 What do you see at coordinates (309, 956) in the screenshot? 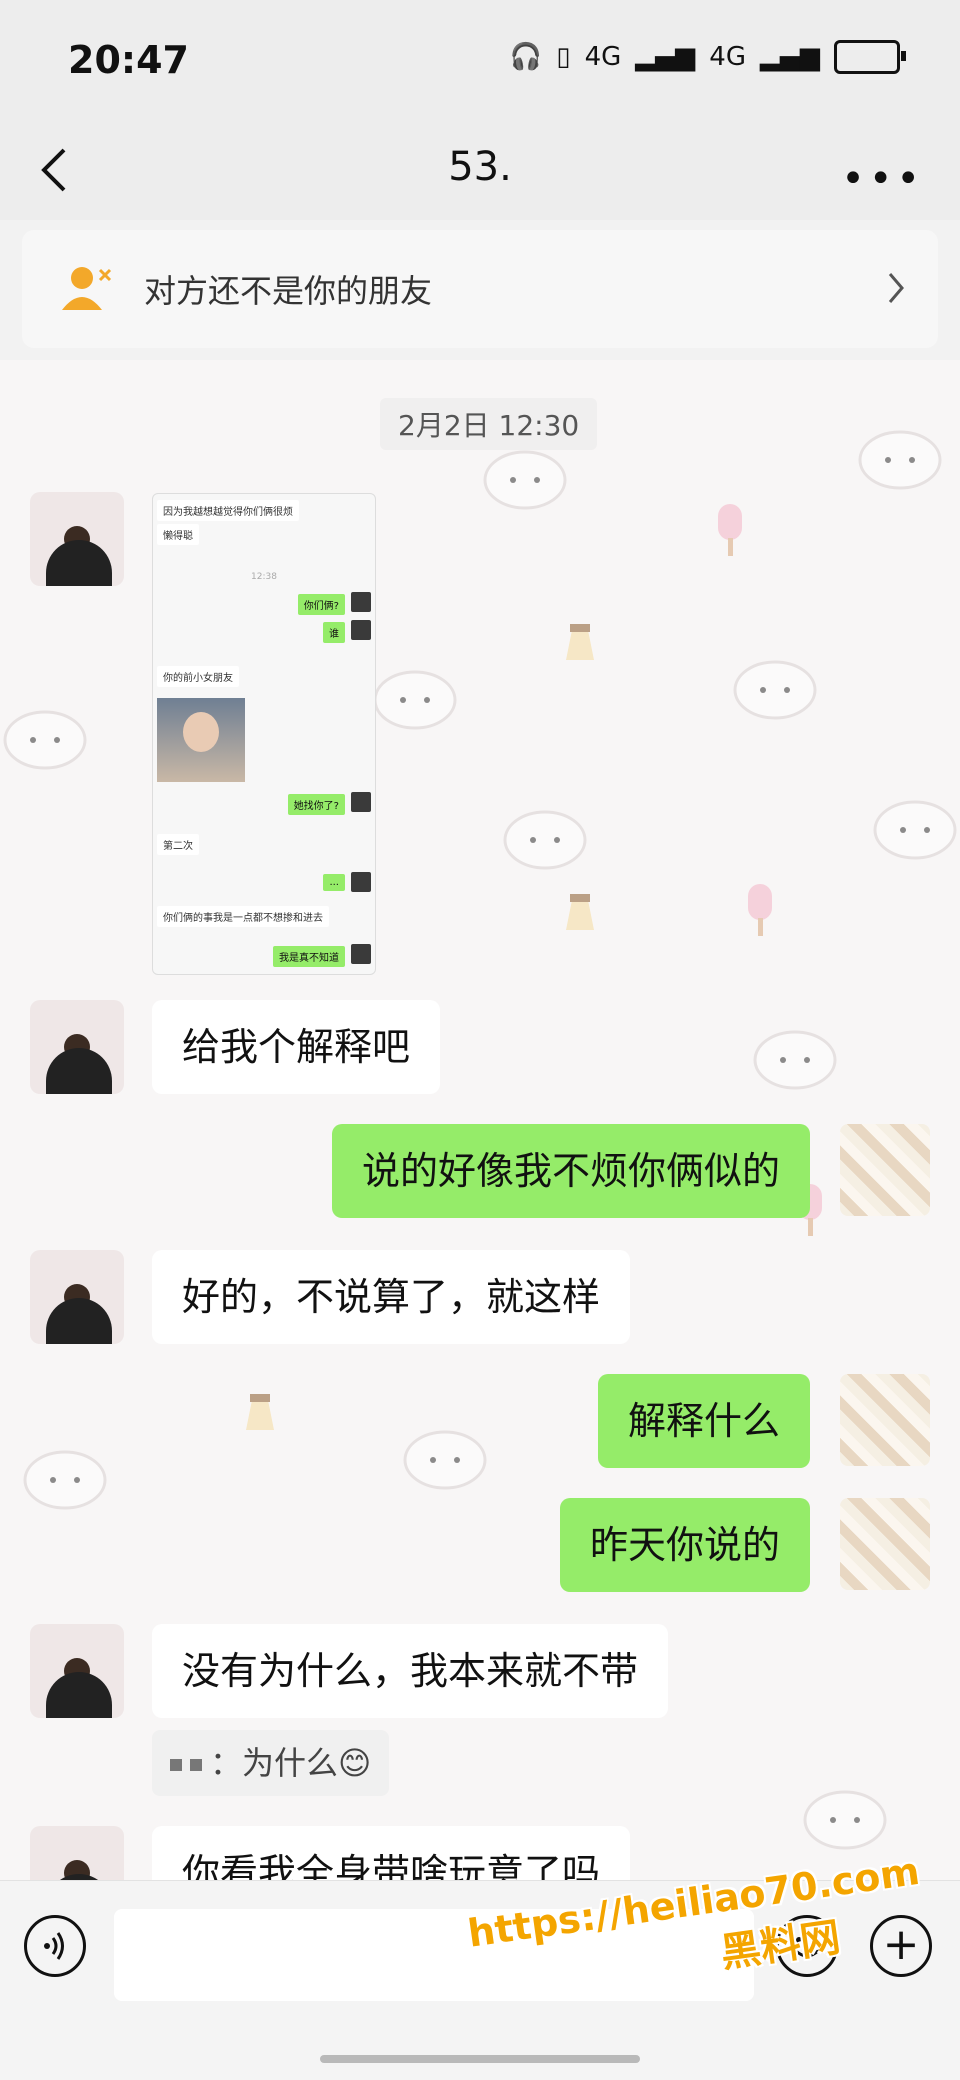
I see `shot-line: 我是真不知道` at bounding box center [309, 956].